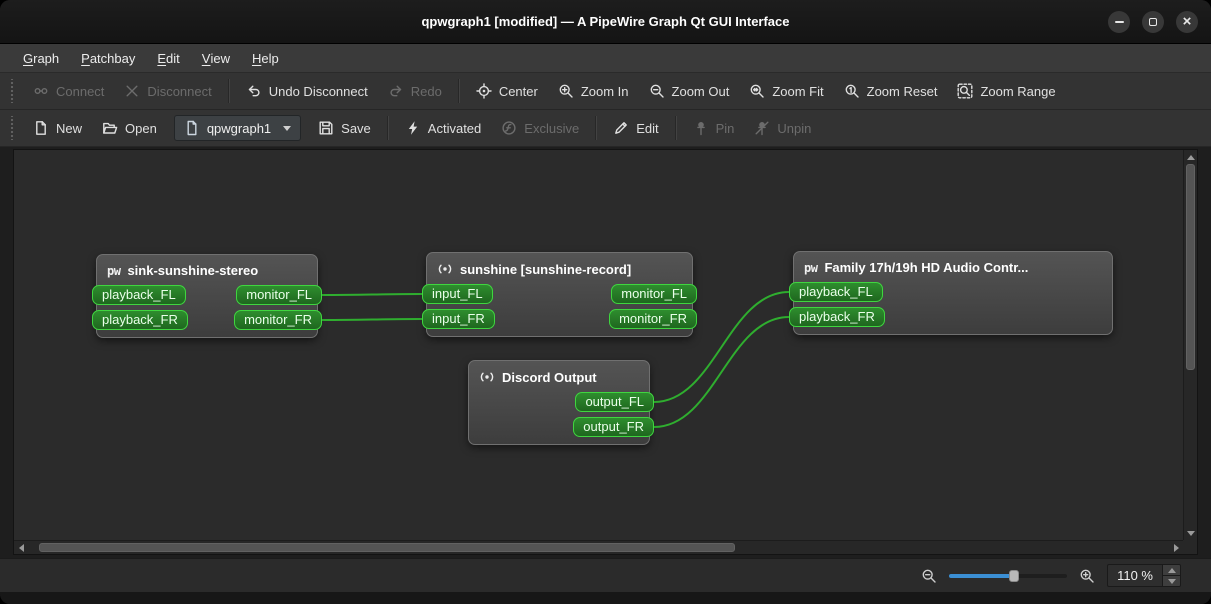 The image size is (1211, 604). I want to click on maximize-icon, so click(1153, 21).